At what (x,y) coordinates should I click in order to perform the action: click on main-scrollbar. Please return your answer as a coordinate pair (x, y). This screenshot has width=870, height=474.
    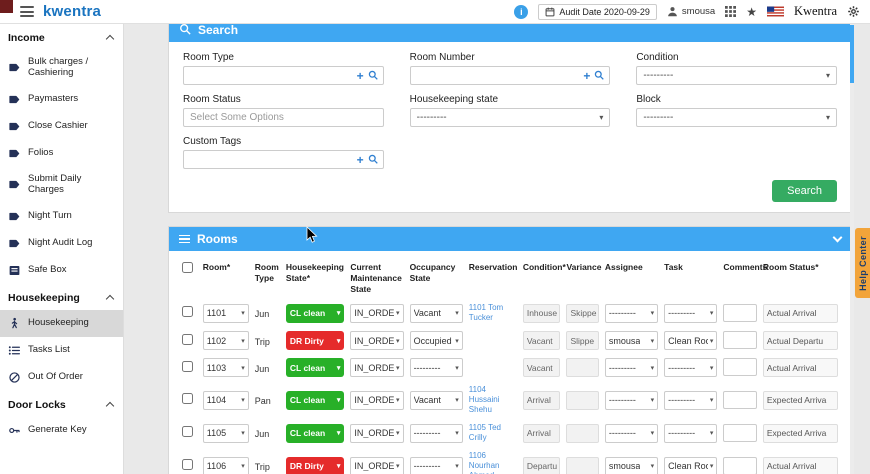
    Looking at the image, I should click on (852, 249).